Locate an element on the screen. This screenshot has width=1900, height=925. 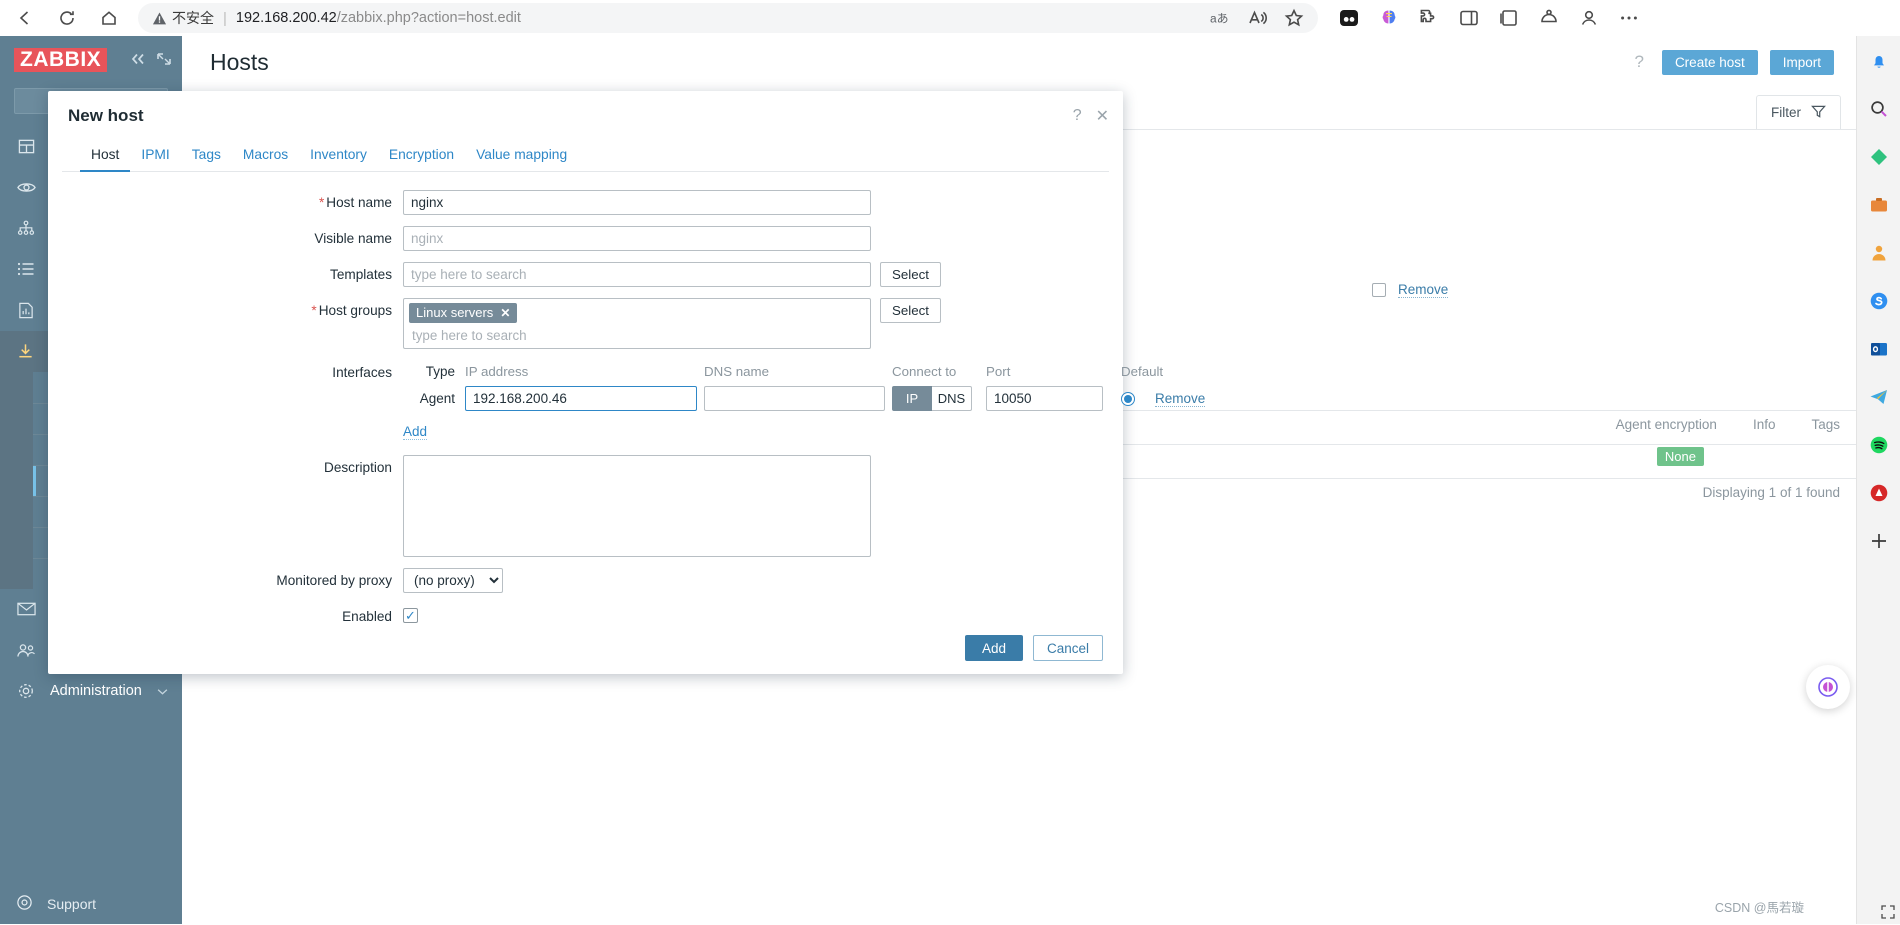
tab-encryption: Encryption is located at coordinates (421, 157).